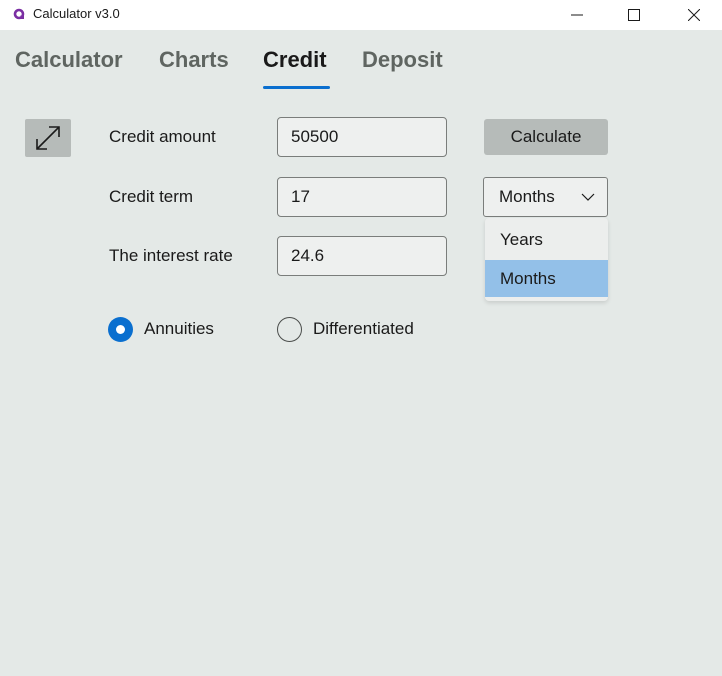 This screenshot has height=676, width=722. What do you see at coordinates (171, 255) in the screenshot?
I see `interest-rate-label: The interest rate` at bounding box center [171, 255].